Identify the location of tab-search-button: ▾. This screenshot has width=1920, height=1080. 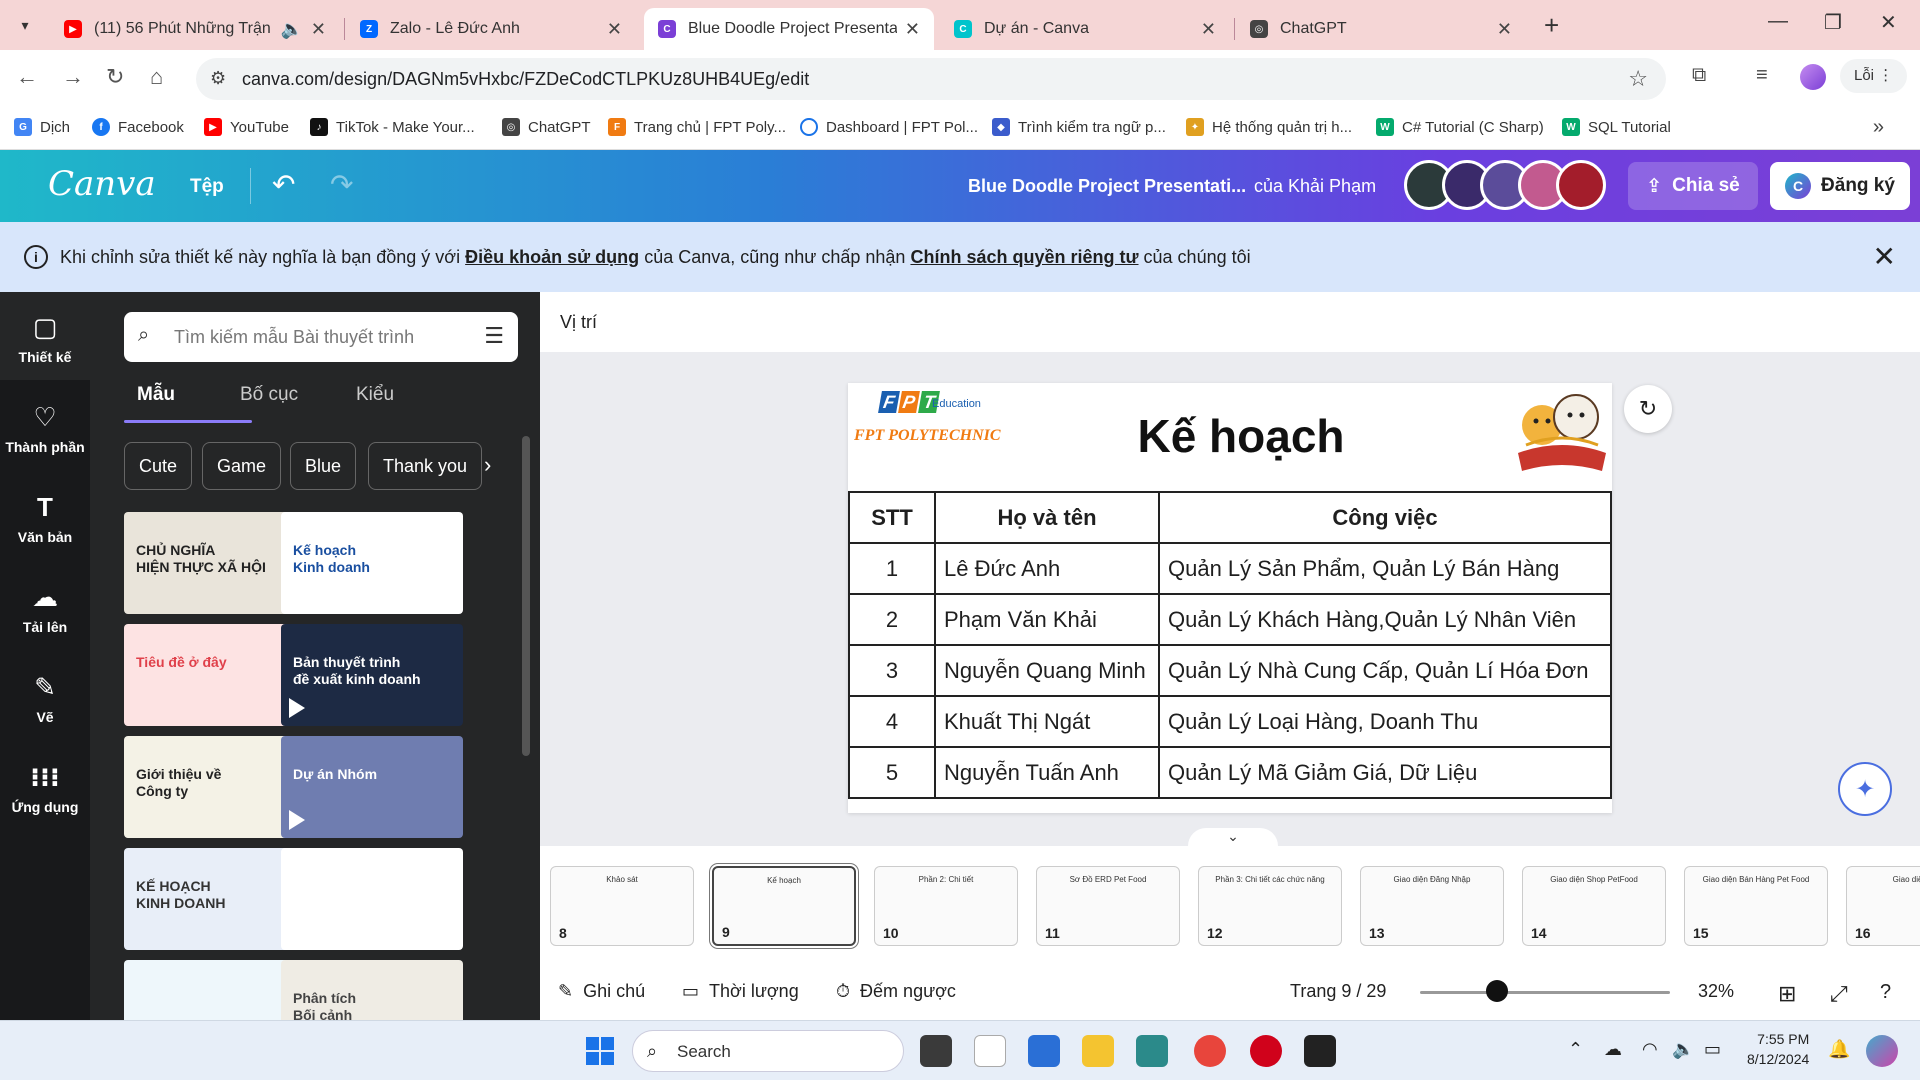
(25, 25).